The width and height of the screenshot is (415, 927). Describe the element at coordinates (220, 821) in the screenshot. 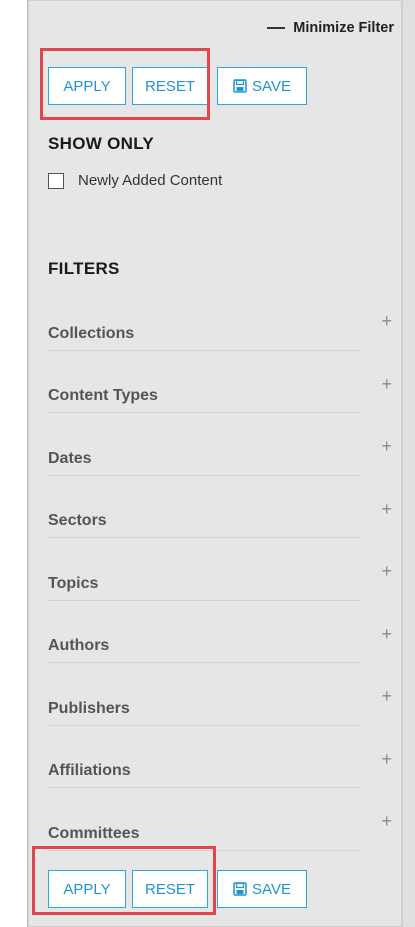

I see `filter-committees: Committees +` at that location.